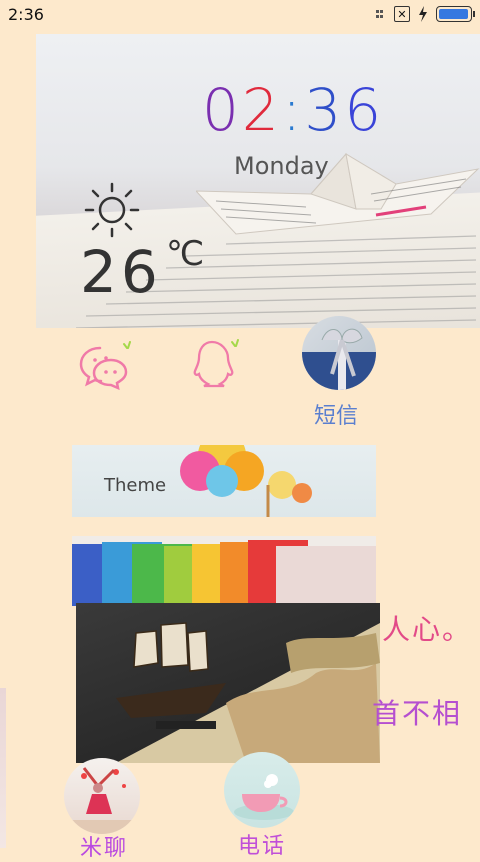 This screenshot has width=480, height=862. I want to click on left-edge-decoration, so click(3, 768).